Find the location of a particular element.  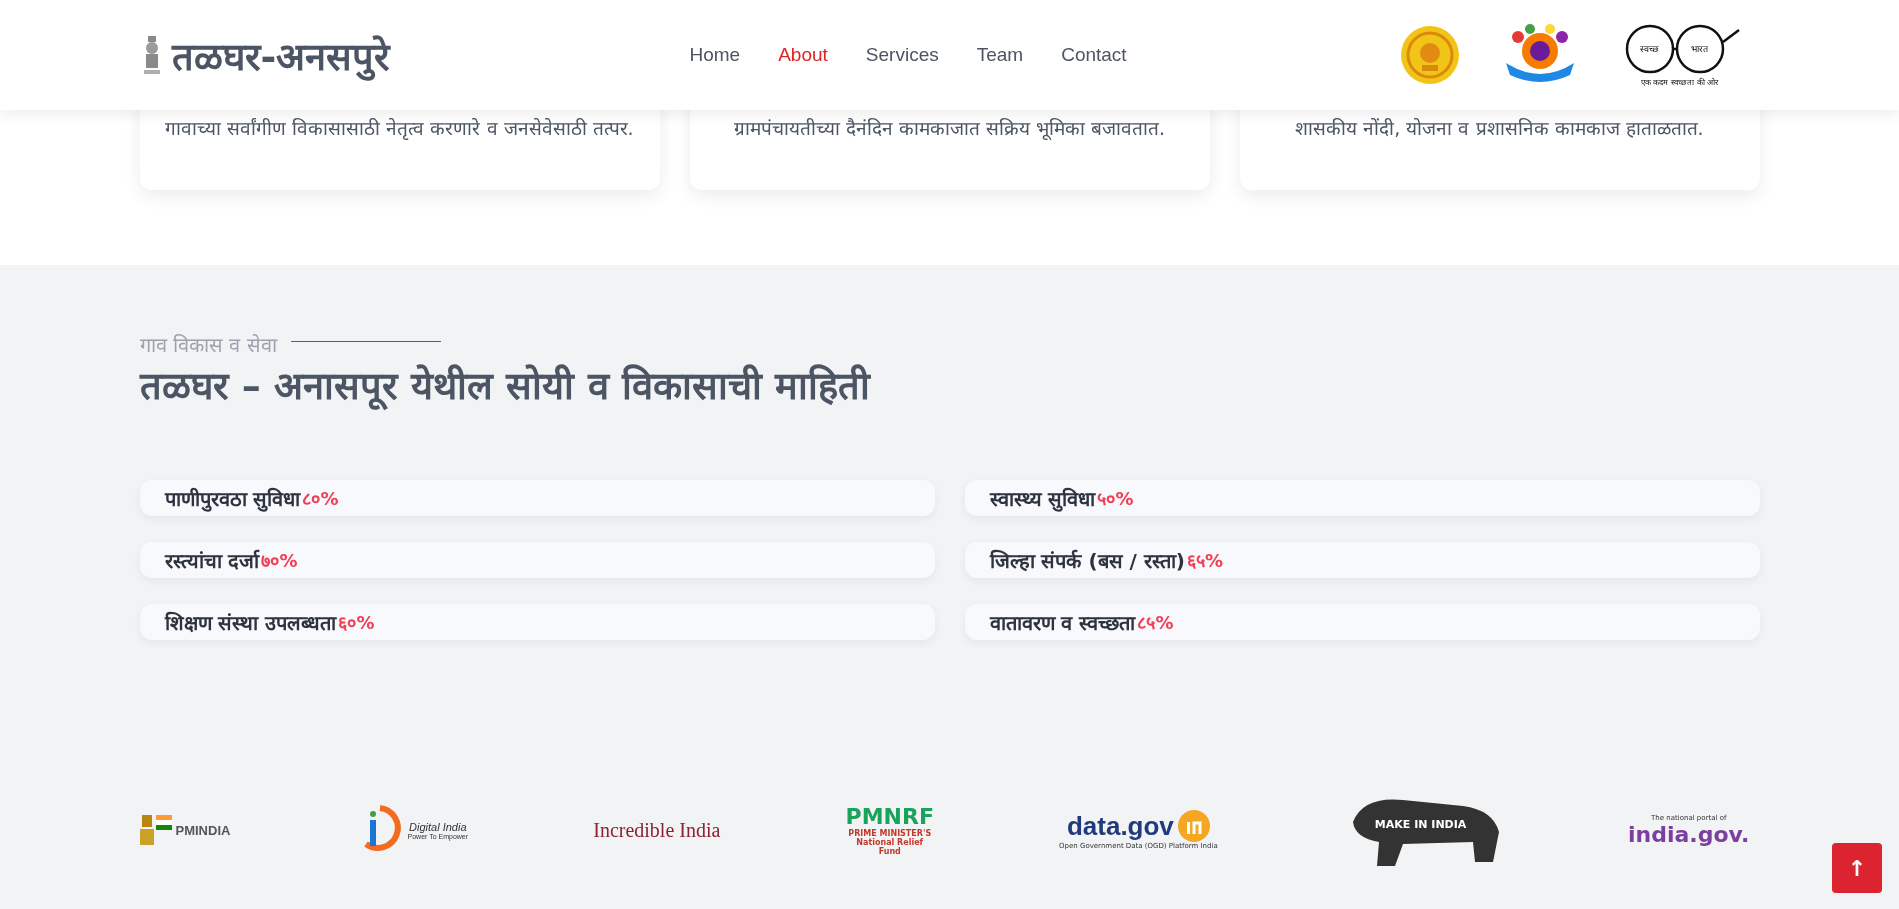

facility-percent: ५०% is located at coordinates (1115, 498).